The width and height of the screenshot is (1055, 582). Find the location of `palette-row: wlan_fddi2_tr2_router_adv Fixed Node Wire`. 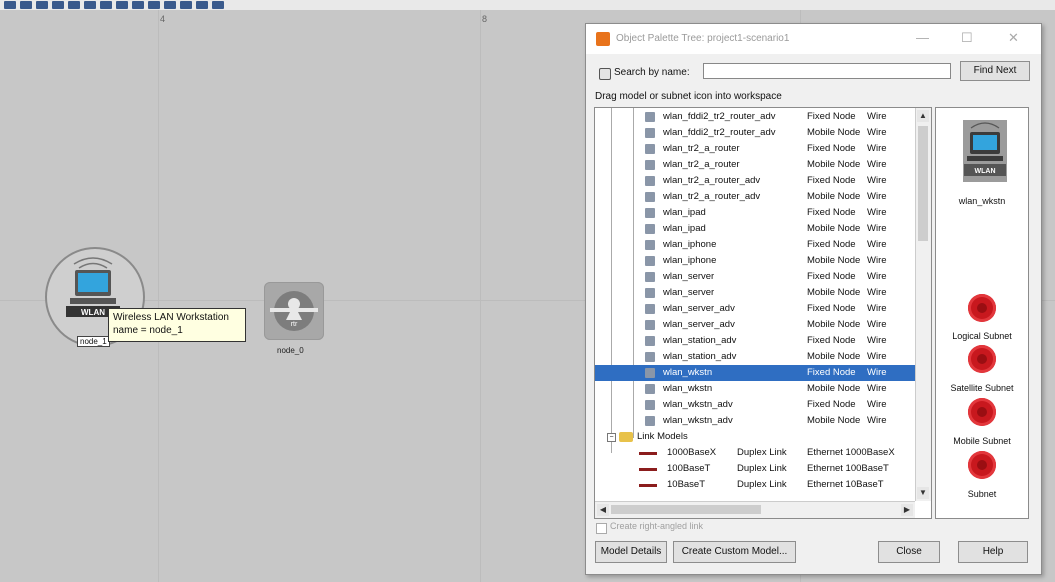

palette-row: wlan_fddi2_tr2_router_adv Fixed Node Wire is located at coordinates (755, 117).